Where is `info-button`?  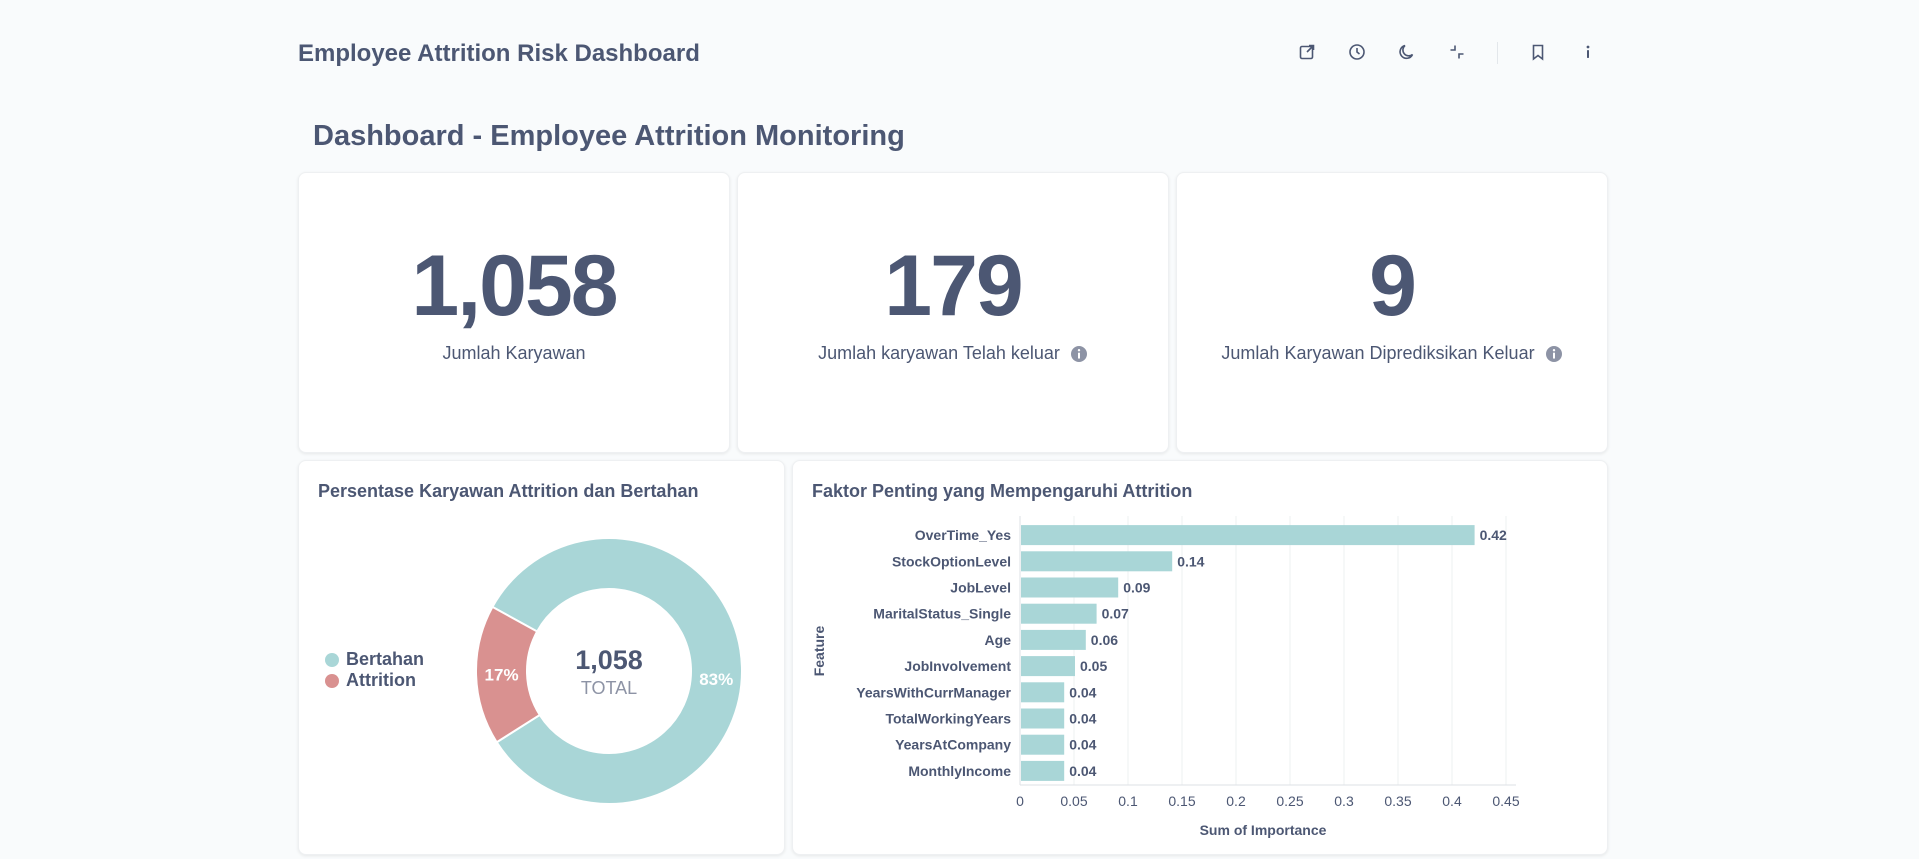
info-button is located at coordinates (1588, 52).